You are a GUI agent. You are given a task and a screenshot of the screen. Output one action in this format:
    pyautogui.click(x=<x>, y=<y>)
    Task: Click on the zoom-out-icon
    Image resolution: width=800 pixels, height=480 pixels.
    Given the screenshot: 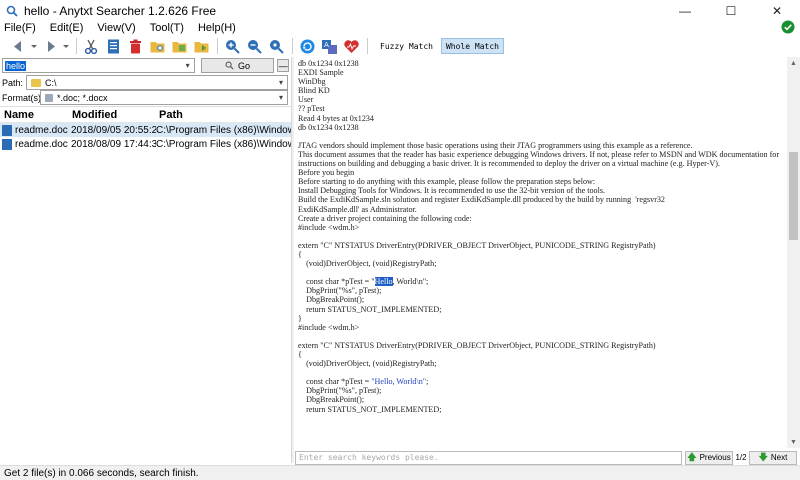 What is the action you would take?
    pyautogui.click(x=254, y=46)
    